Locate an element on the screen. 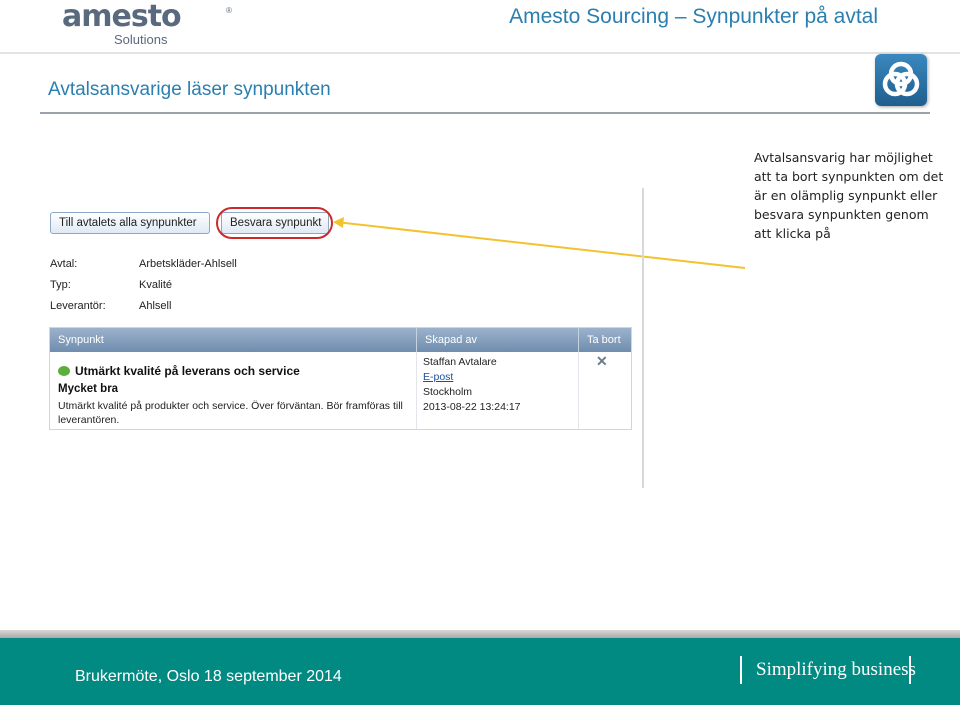 This screenshot has height=705, width=960. header-divider is located at coordinates (480, 53).